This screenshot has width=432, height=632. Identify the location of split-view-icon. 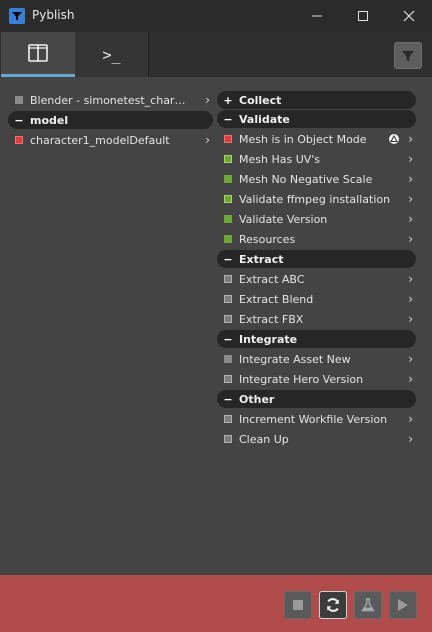
(38, 53).